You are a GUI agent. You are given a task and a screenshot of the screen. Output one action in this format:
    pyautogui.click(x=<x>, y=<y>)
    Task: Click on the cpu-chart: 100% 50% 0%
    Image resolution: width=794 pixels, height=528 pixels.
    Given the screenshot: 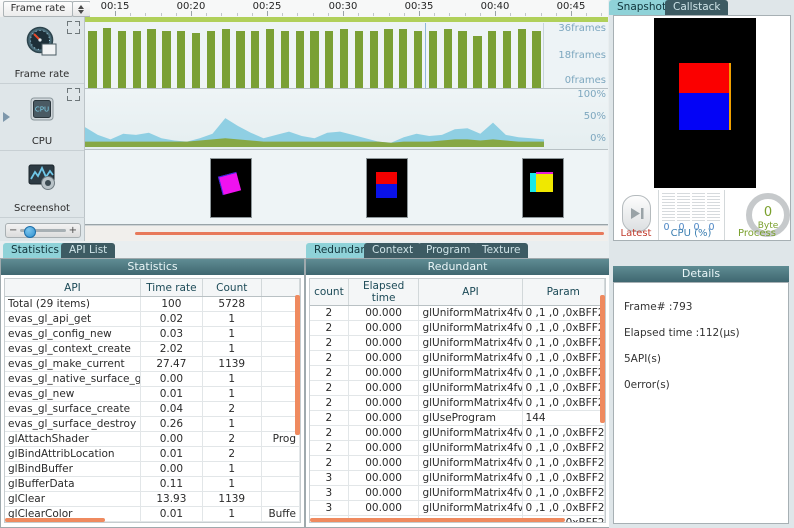 What is the action you would take?
    pyautogui.click(x=346, y=119)
    